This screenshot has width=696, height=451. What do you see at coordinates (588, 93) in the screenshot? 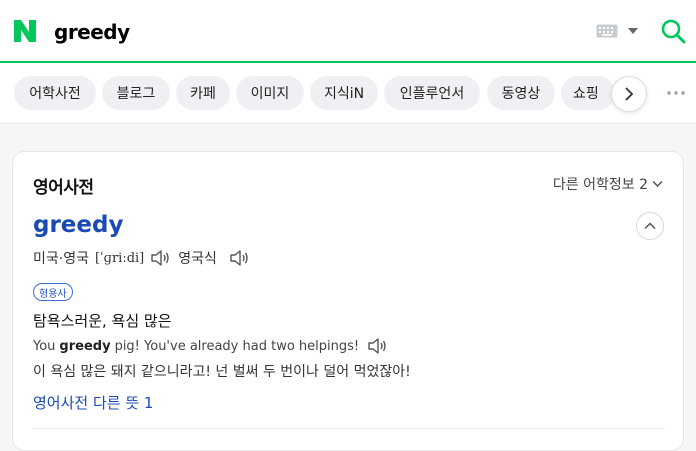
I see `tab-shopping: 쇼핑` at bounding box center [588, 93].